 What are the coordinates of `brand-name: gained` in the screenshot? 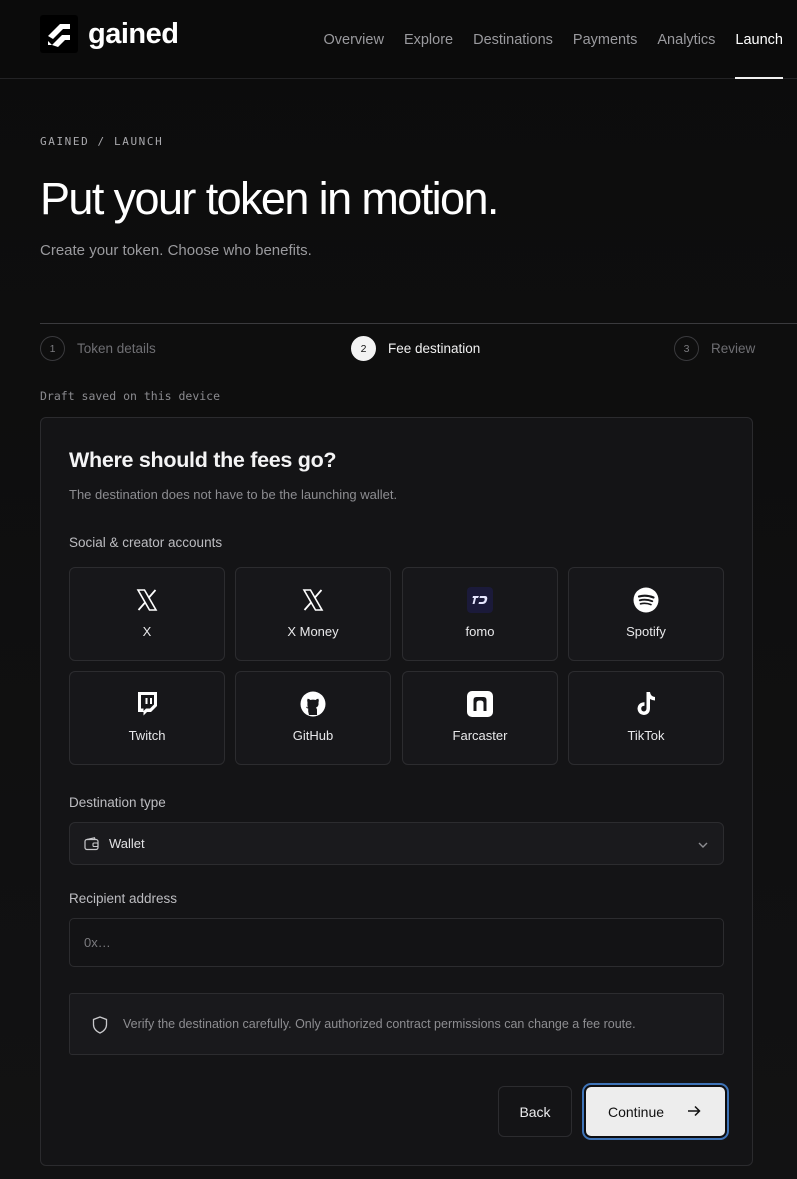 It's located at (133, 33).